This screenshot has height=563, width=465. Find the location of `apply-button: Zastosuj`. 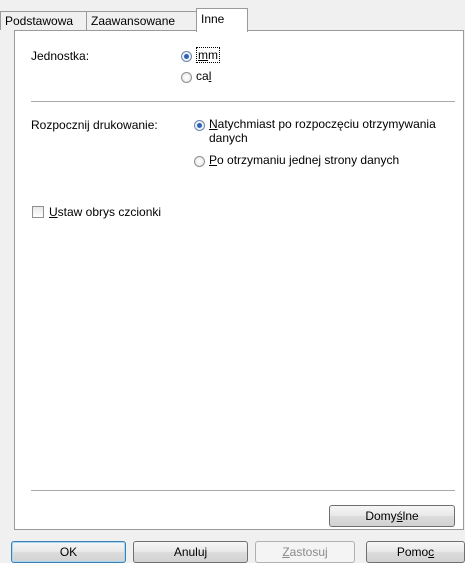

apply-button: Zastosuj is located at coordinates (305, 552).